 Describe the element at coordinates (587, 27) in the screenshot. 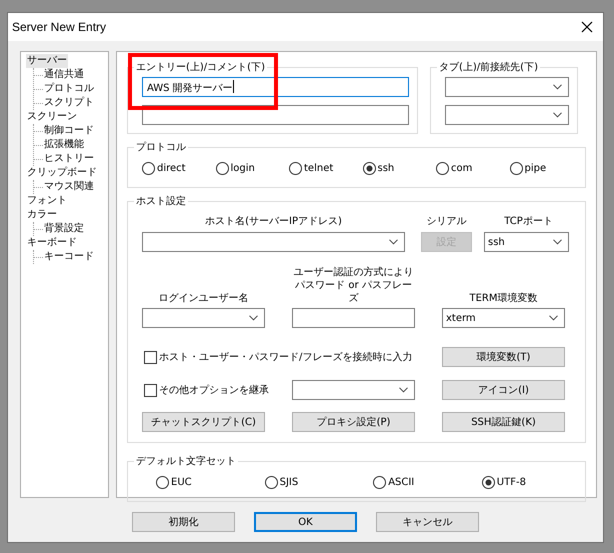

I see `close-icon` at that location.